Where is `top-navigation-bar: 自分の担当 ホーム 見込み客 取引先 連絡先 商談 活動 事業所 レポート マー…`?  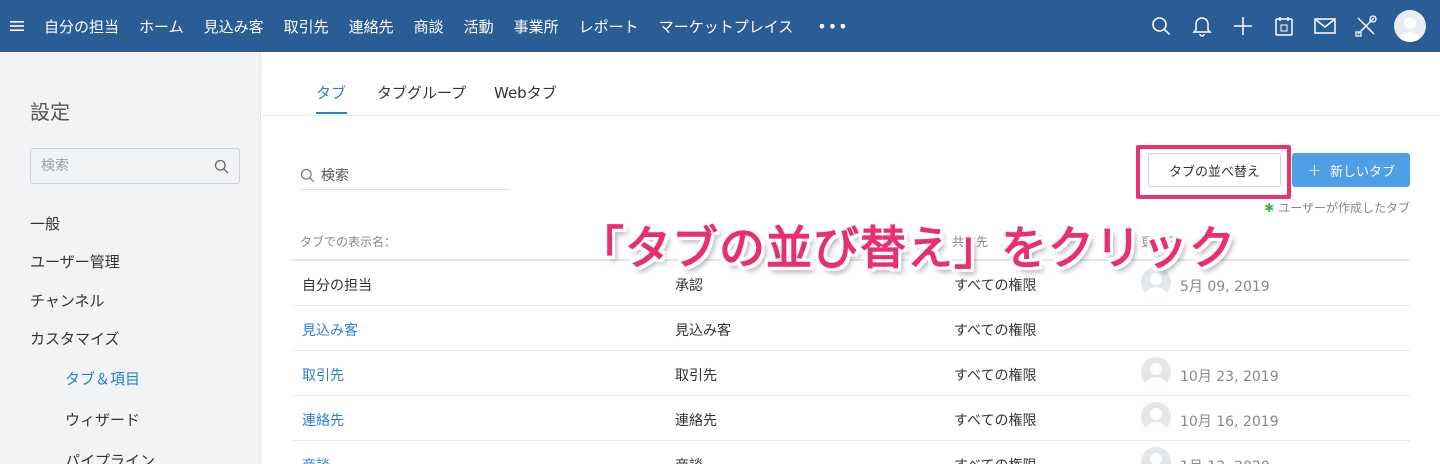 top-navigation-bar: 自分の担当 ホーム 見込み客 取引先 連絡先 商談 活動 事業所 レポート マー… is located at coordinates (720, 26).